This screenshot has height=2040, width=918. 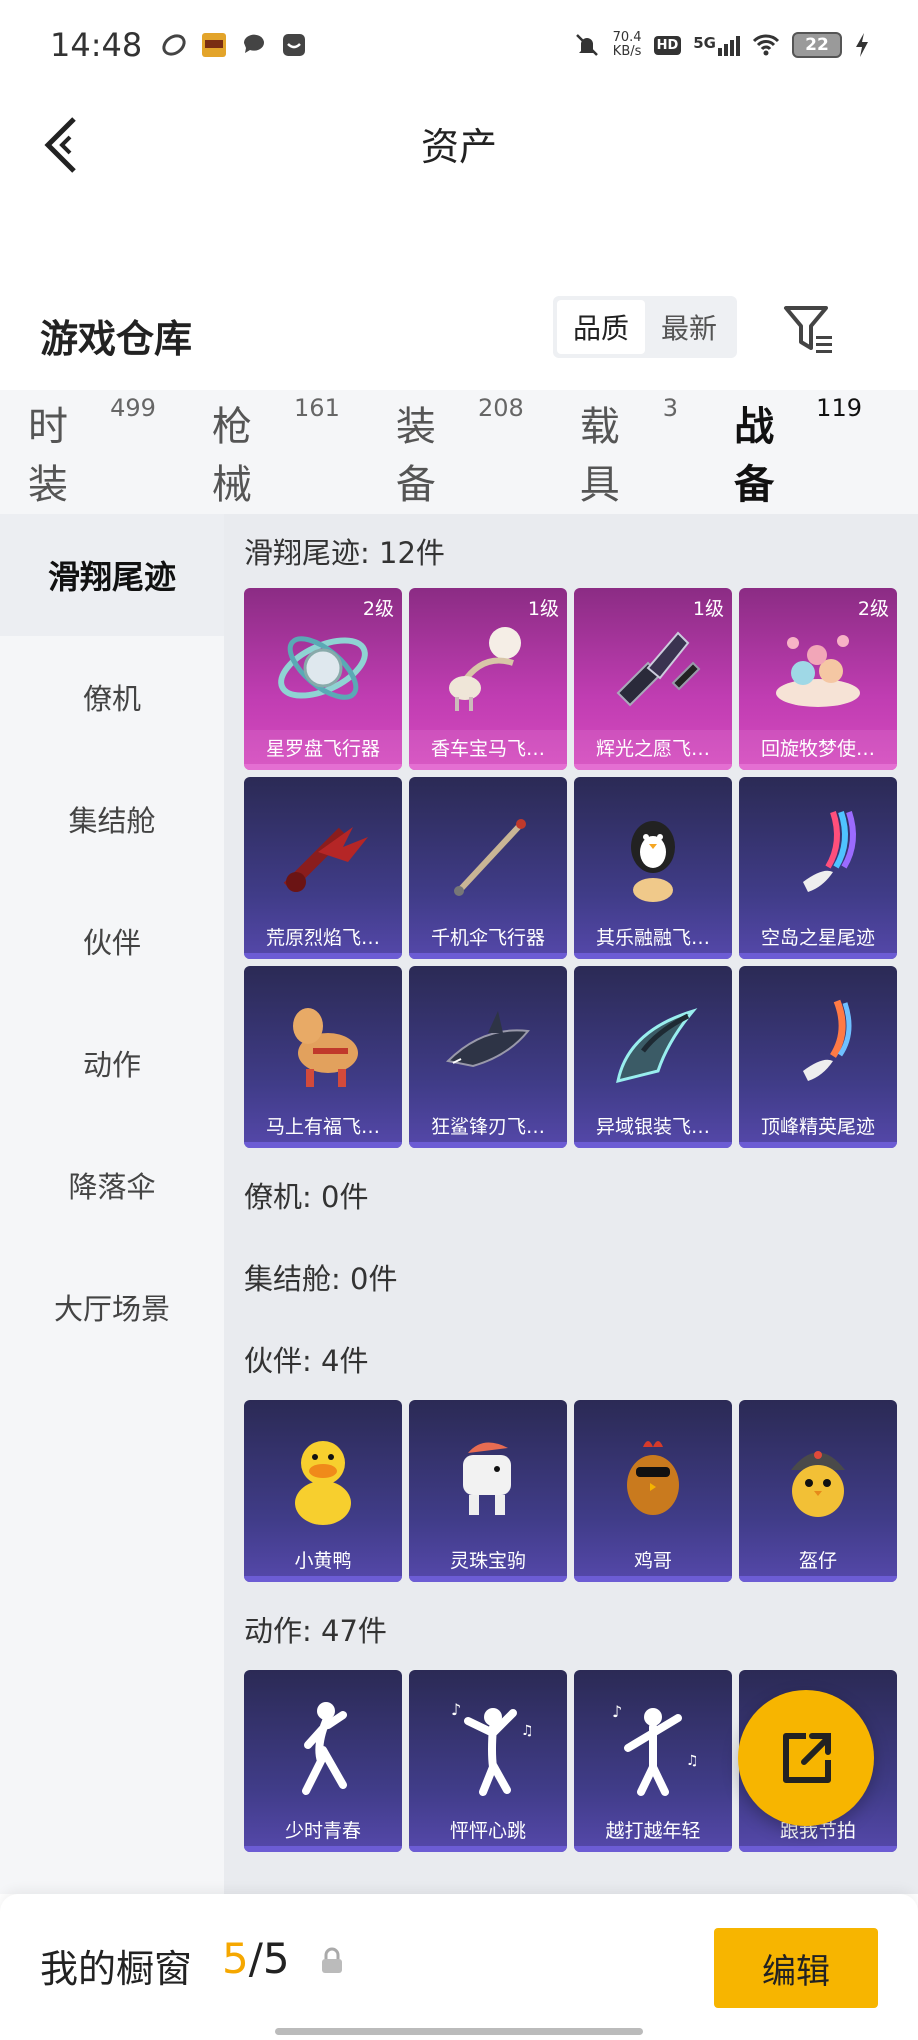 I want to click on tab-fashion: 时装 499, so click(x=92, y=452).